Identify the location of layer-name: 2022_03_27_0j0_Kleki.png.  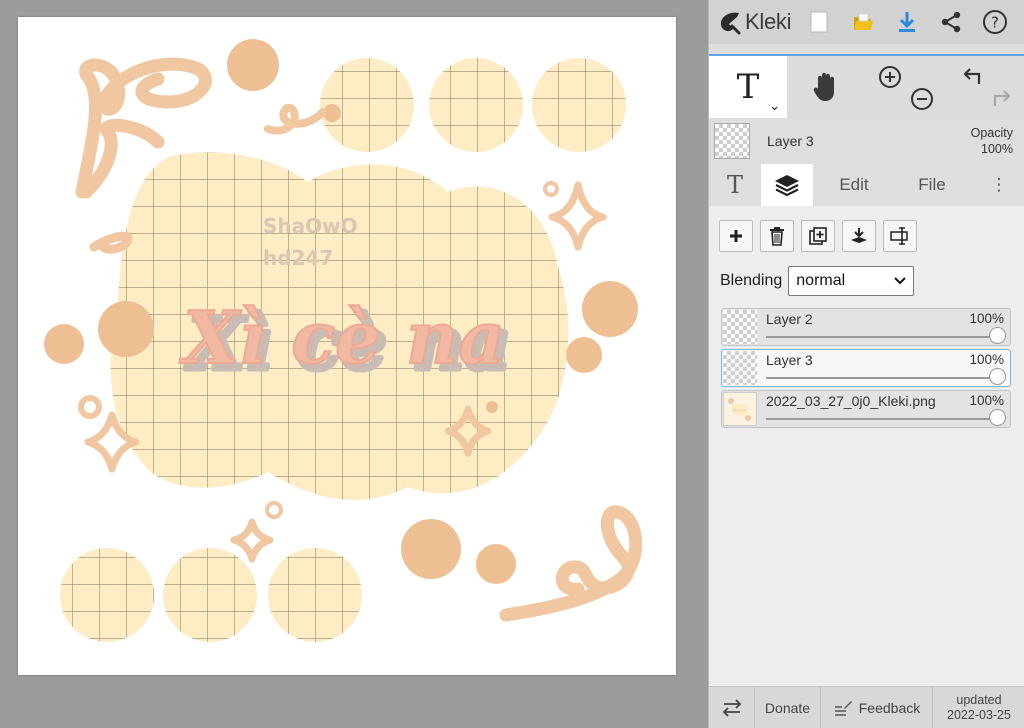
(851, 401).